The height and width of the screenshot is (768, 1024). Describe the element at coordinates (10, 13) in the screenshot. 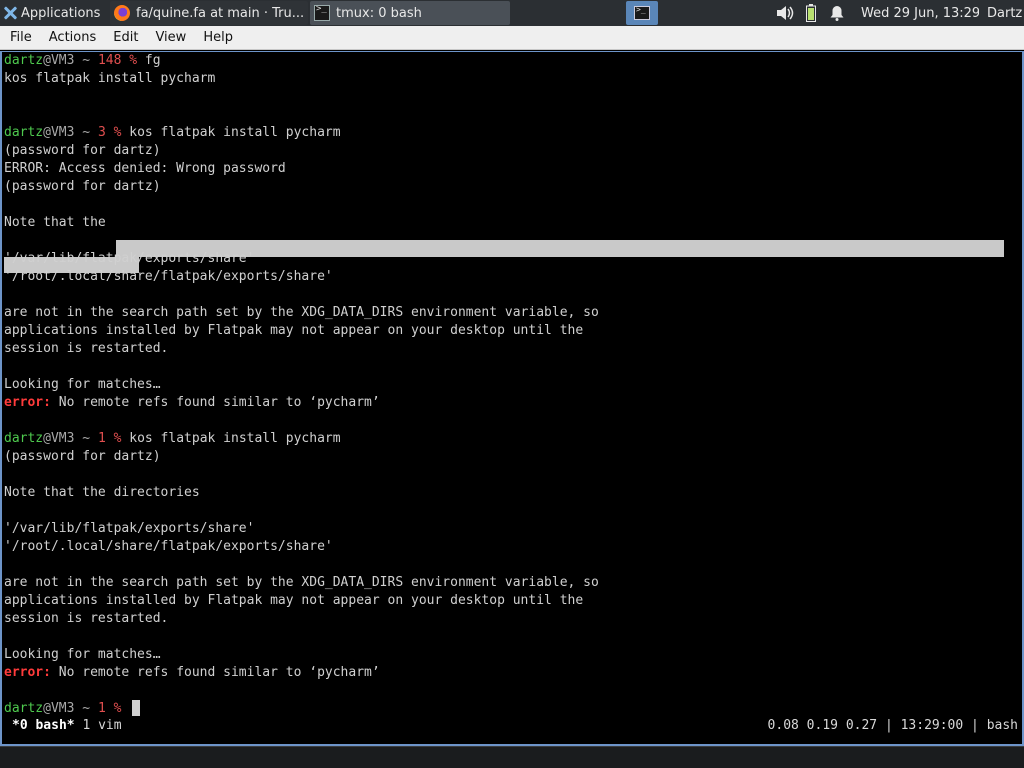

I see `xfce-logo-icon` at that location.